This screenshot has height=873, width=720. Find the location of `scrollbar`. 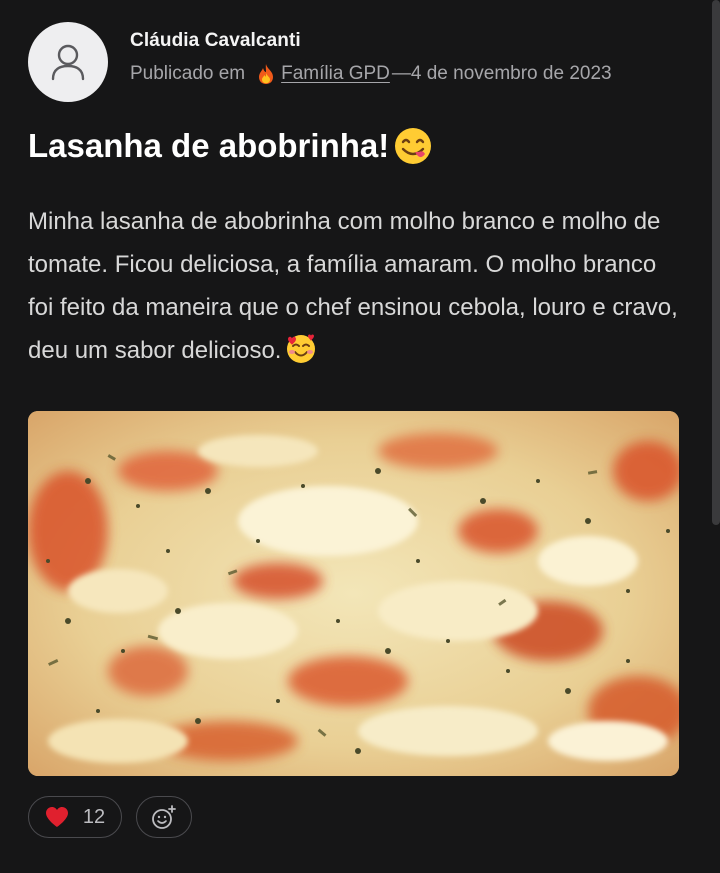

scrollbar is located at coordinates (716, 262).